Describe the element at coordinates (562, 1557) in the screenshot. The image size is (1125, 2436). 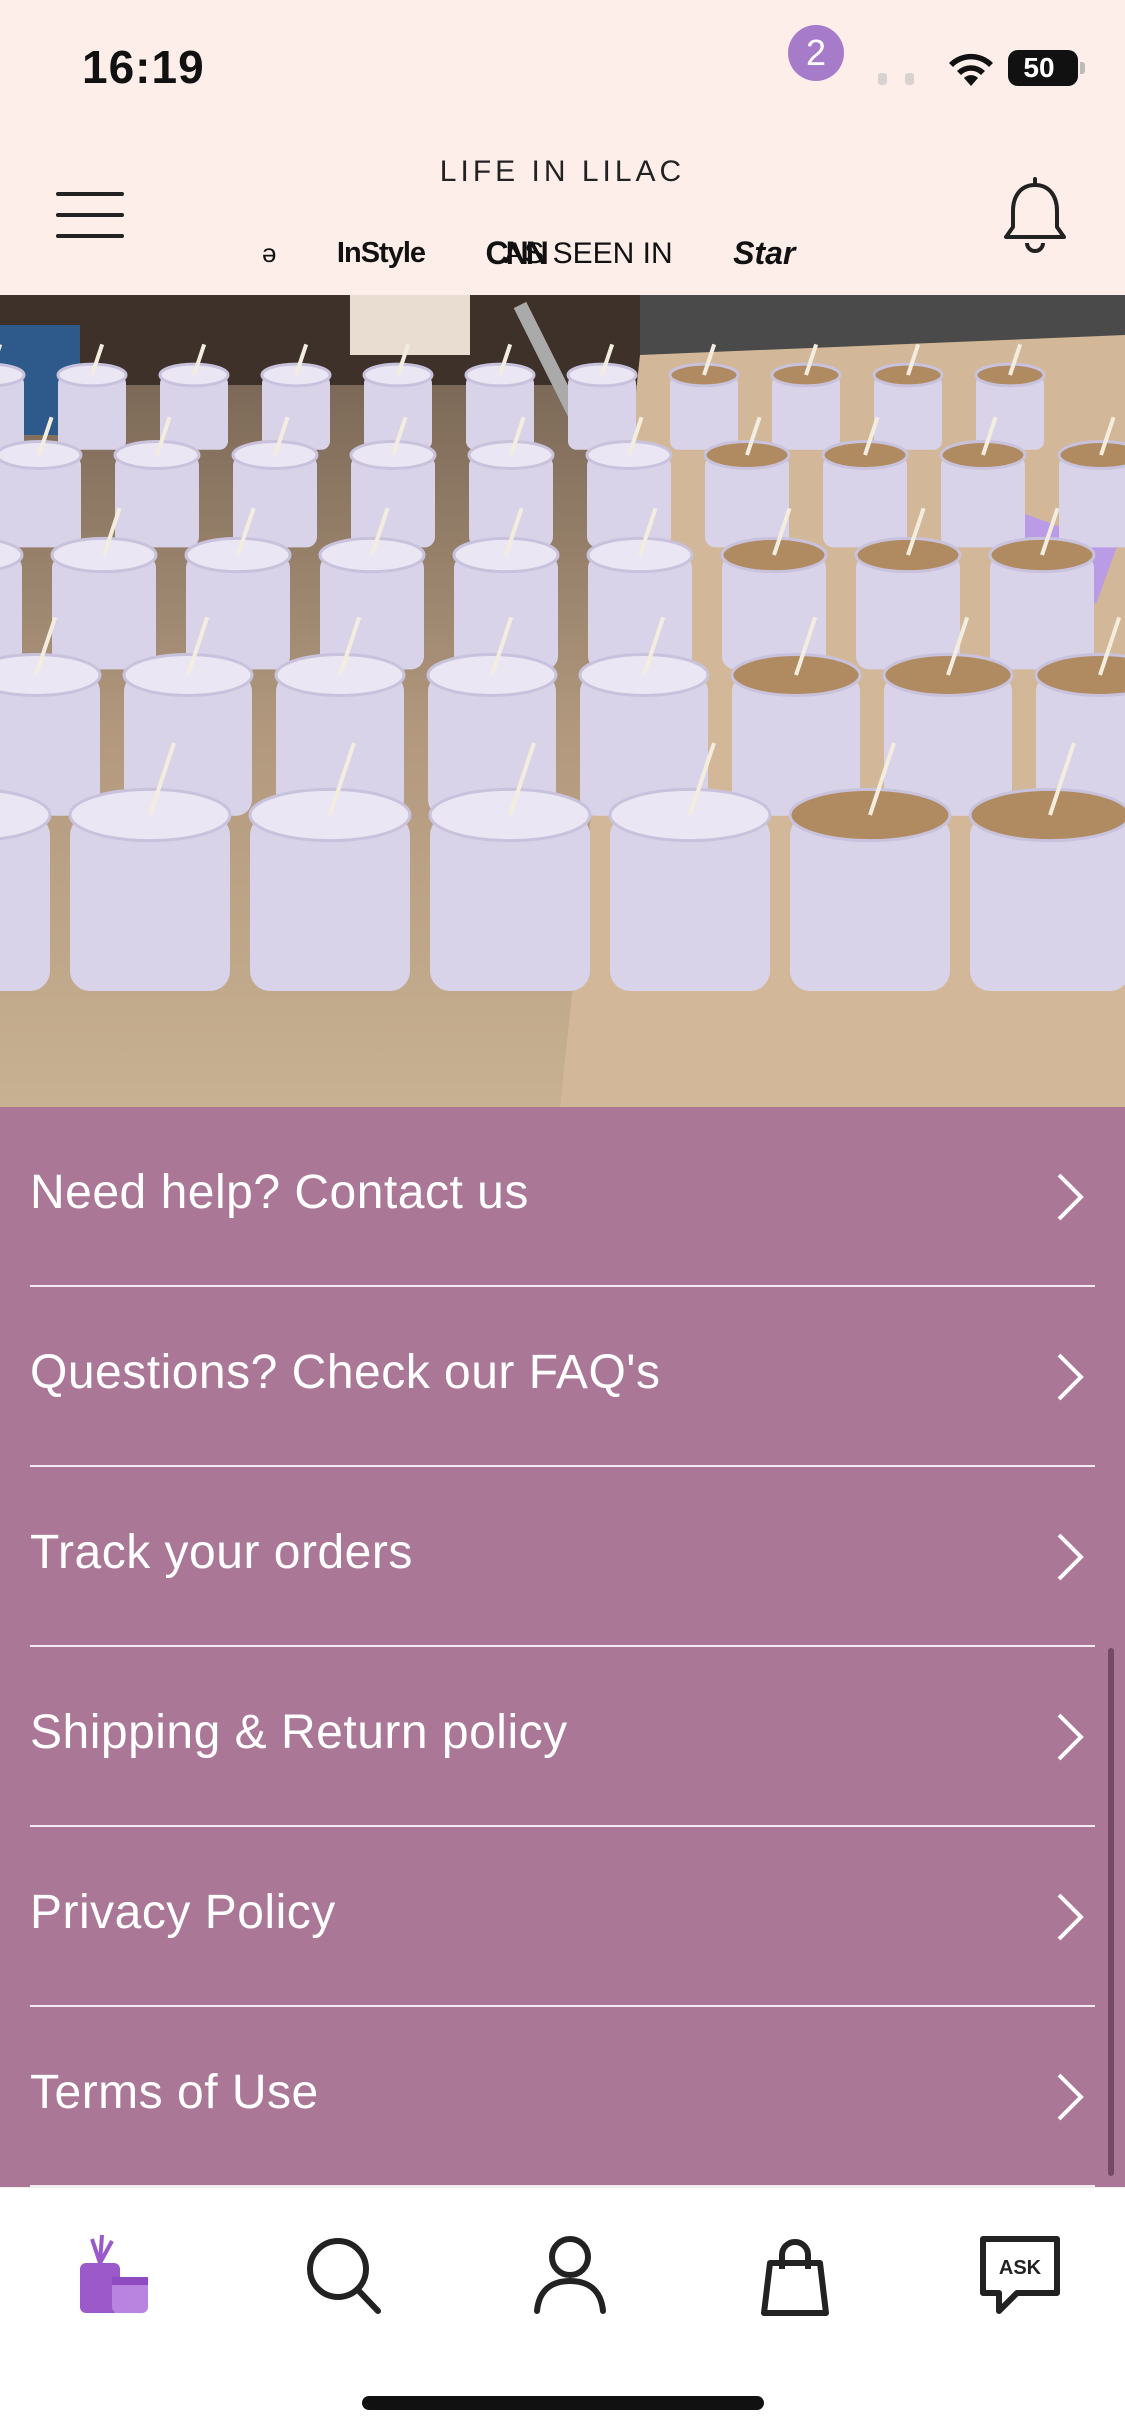
I see `track-orders-link: Track your orders` at that location.